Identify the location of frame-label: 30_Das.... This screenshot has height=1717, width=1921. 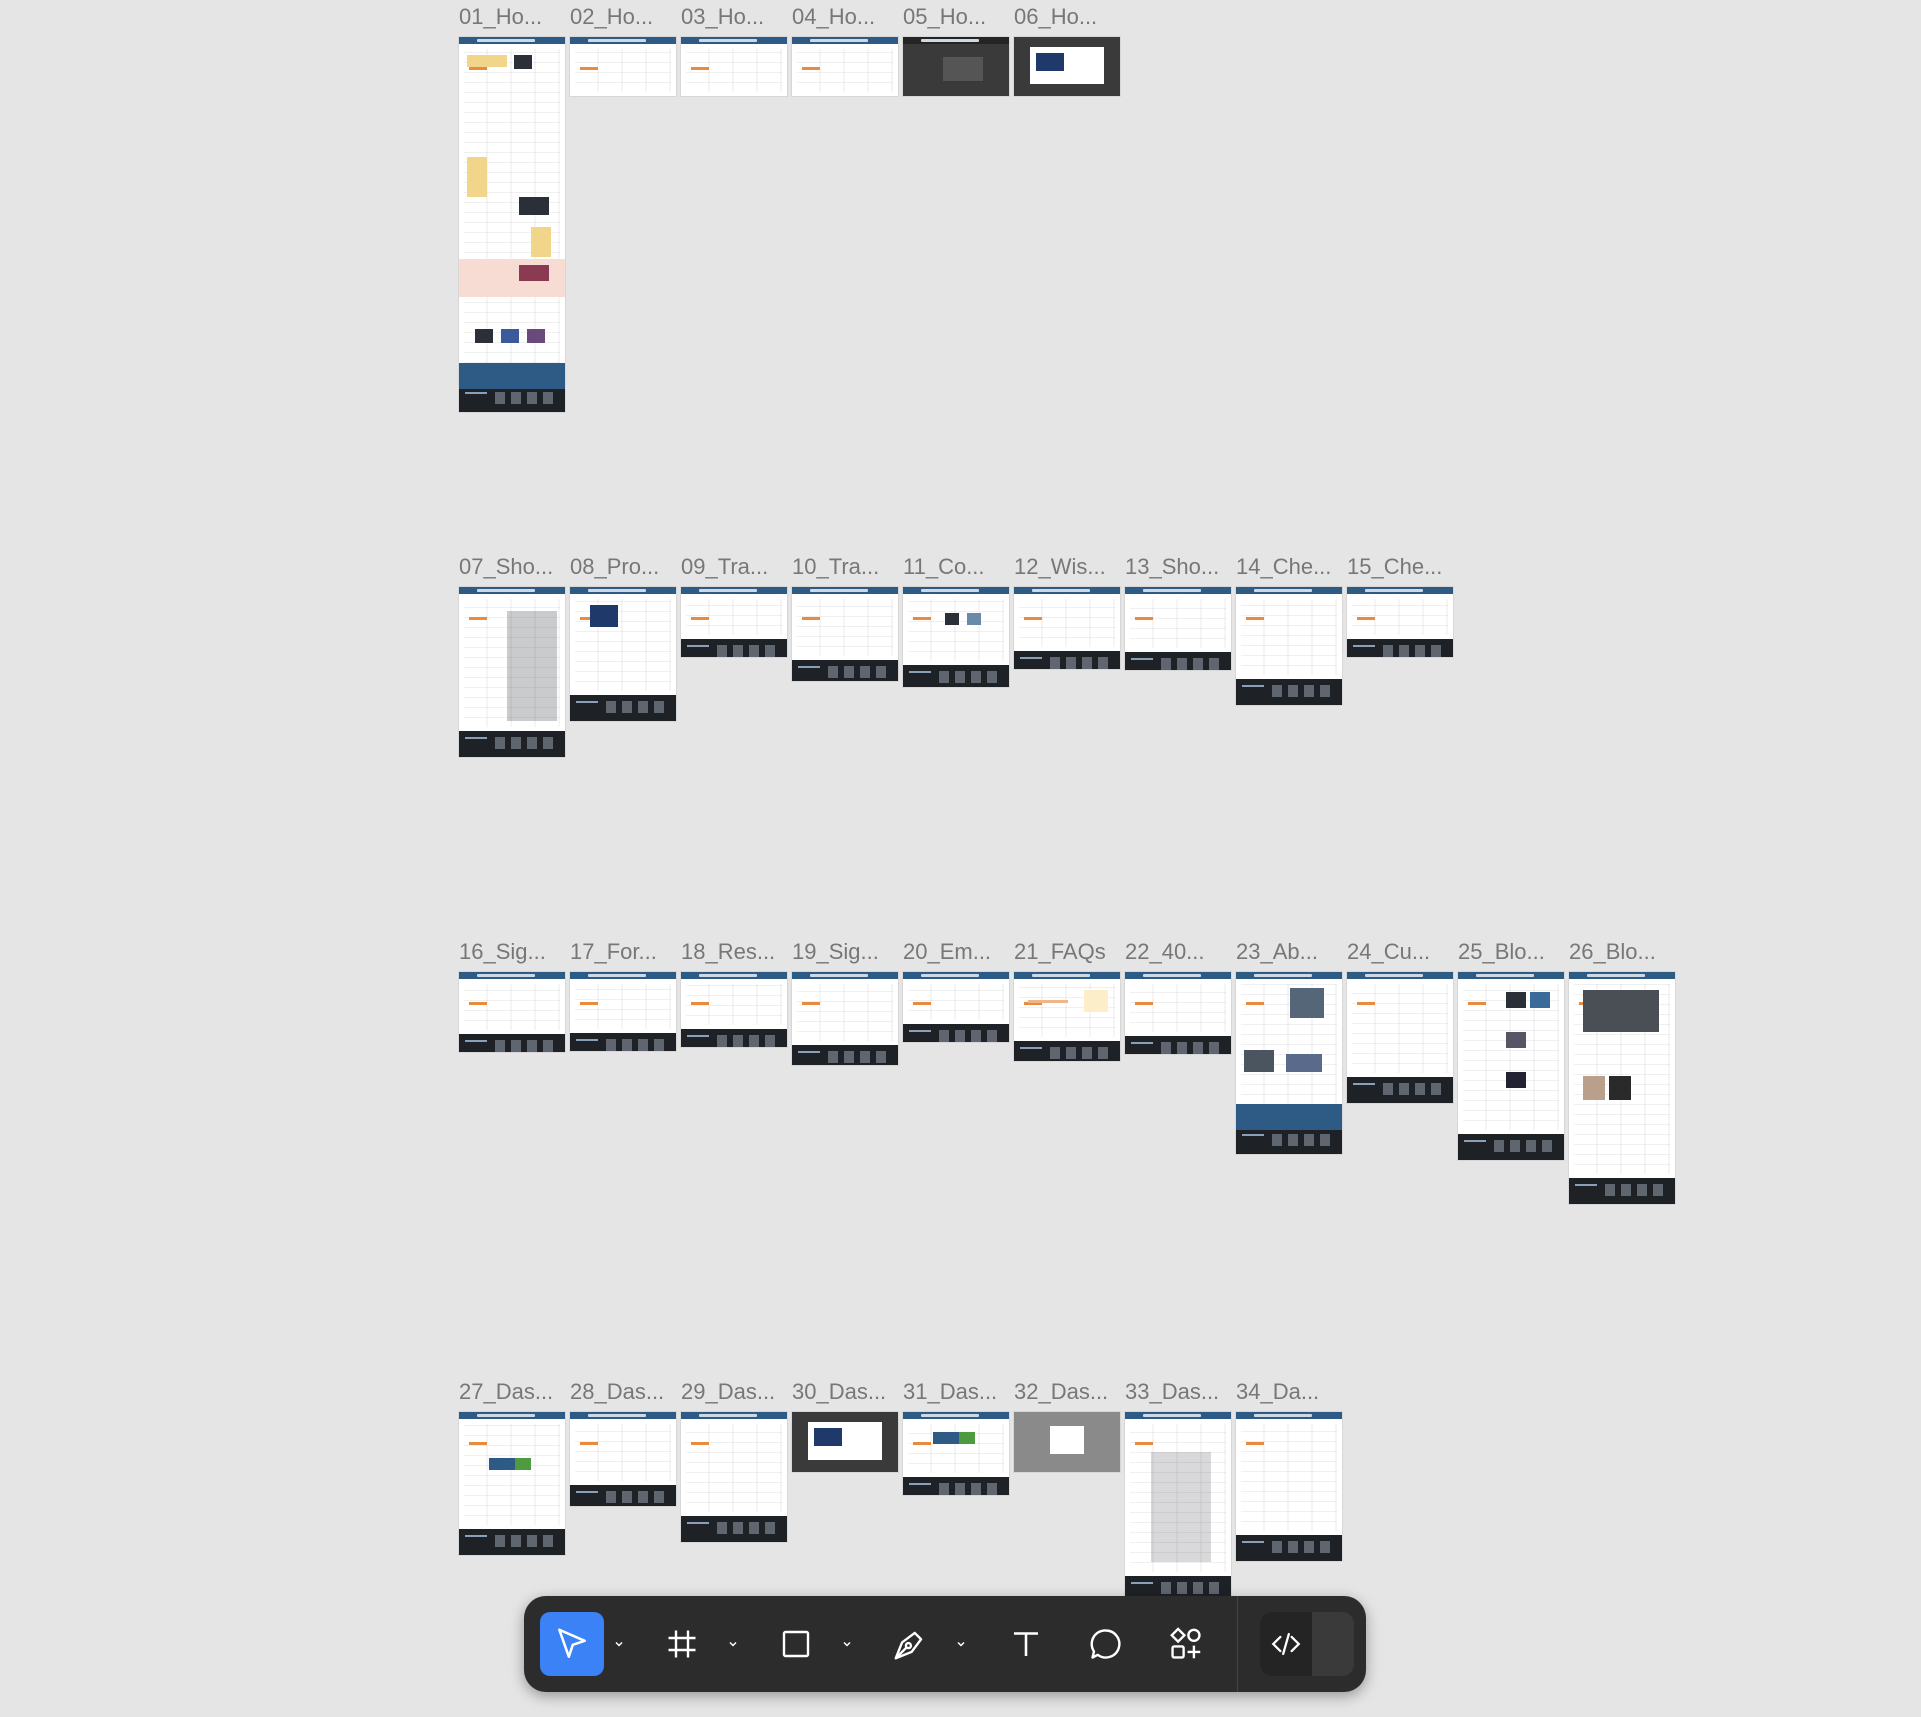
(845, 1392).